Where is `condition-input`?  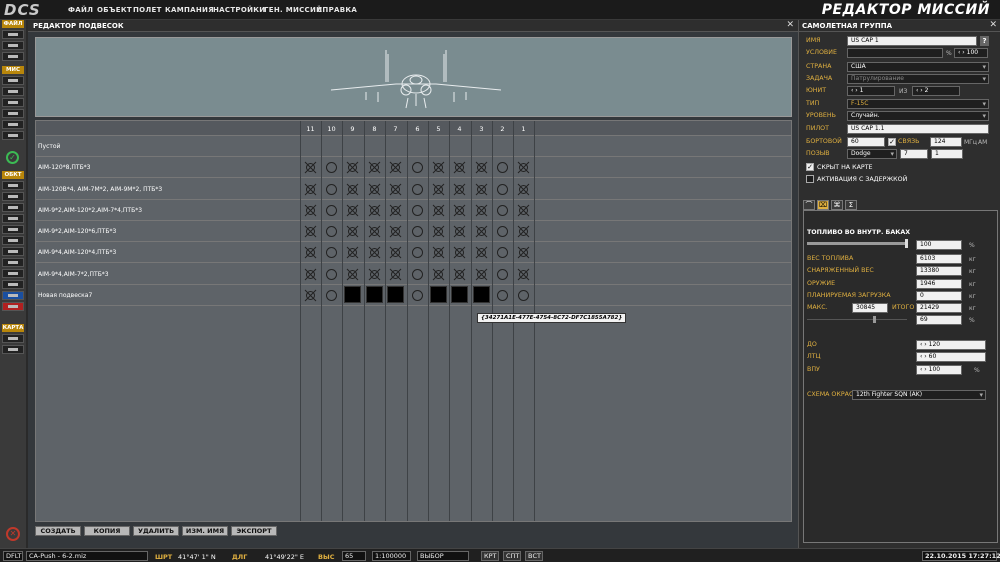
condition-input is located at coordinates (895, 53).